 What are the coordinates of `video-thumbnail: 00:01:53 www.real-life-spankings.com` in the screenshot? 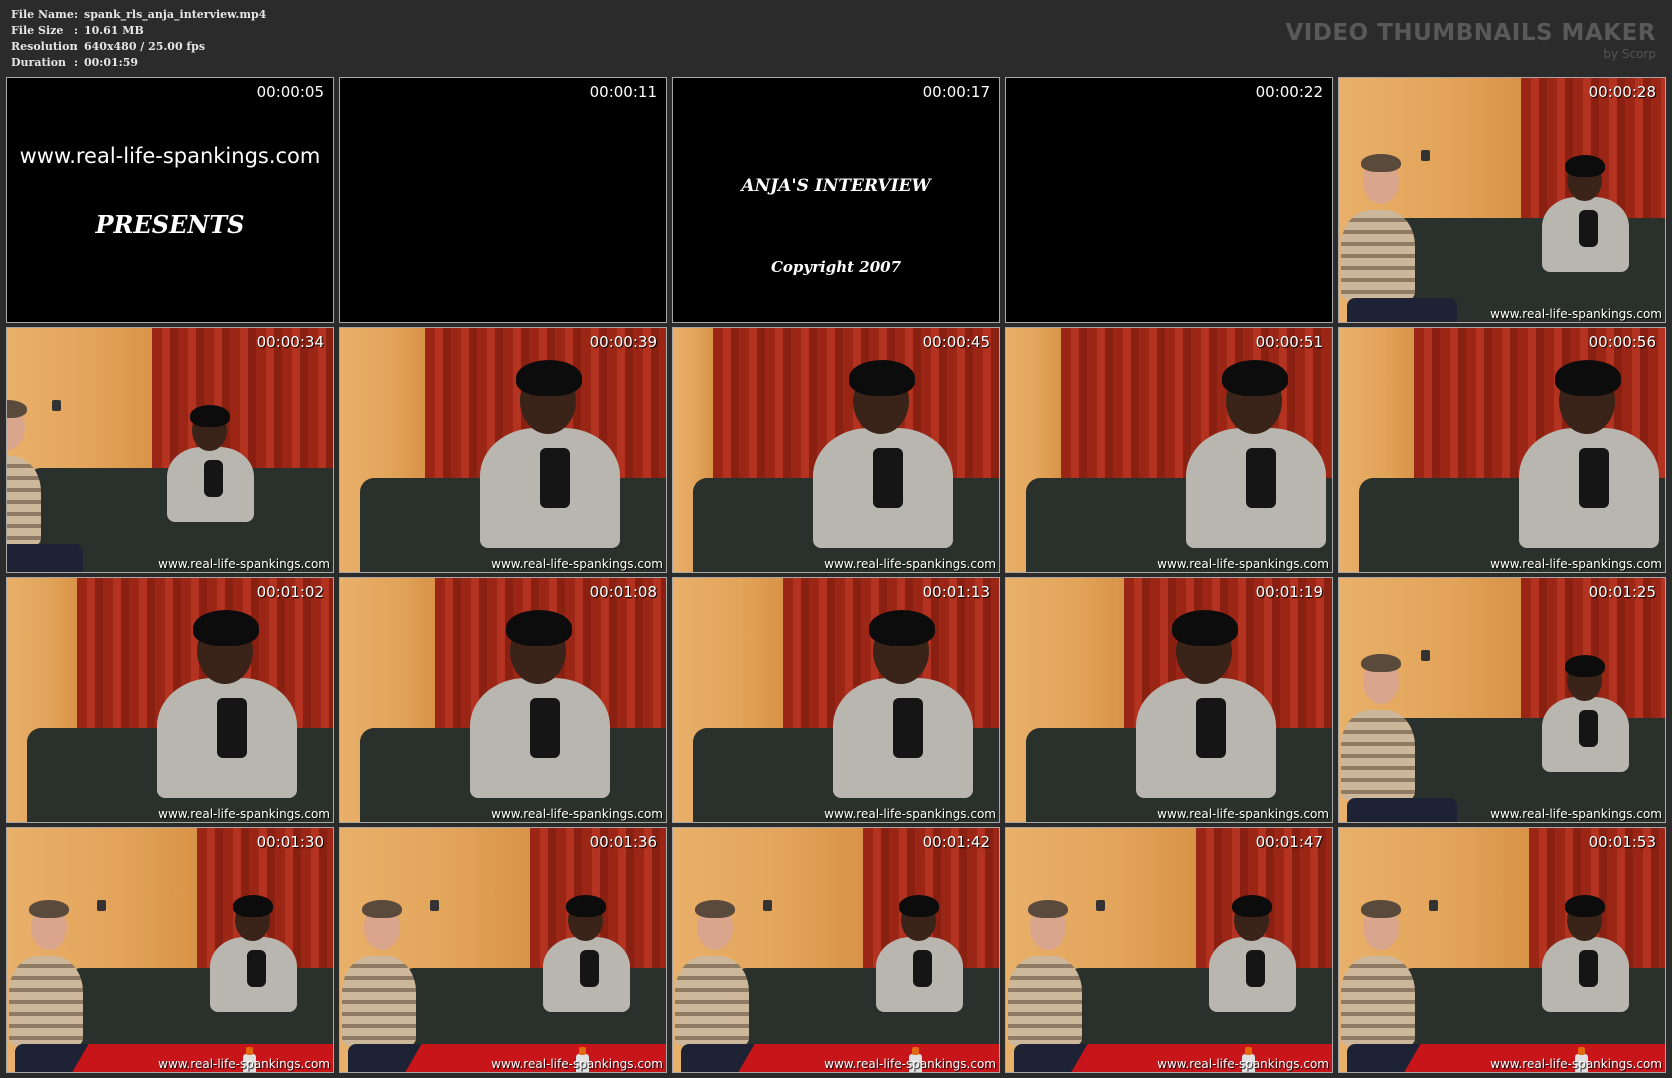 It's located at (1502, 950).